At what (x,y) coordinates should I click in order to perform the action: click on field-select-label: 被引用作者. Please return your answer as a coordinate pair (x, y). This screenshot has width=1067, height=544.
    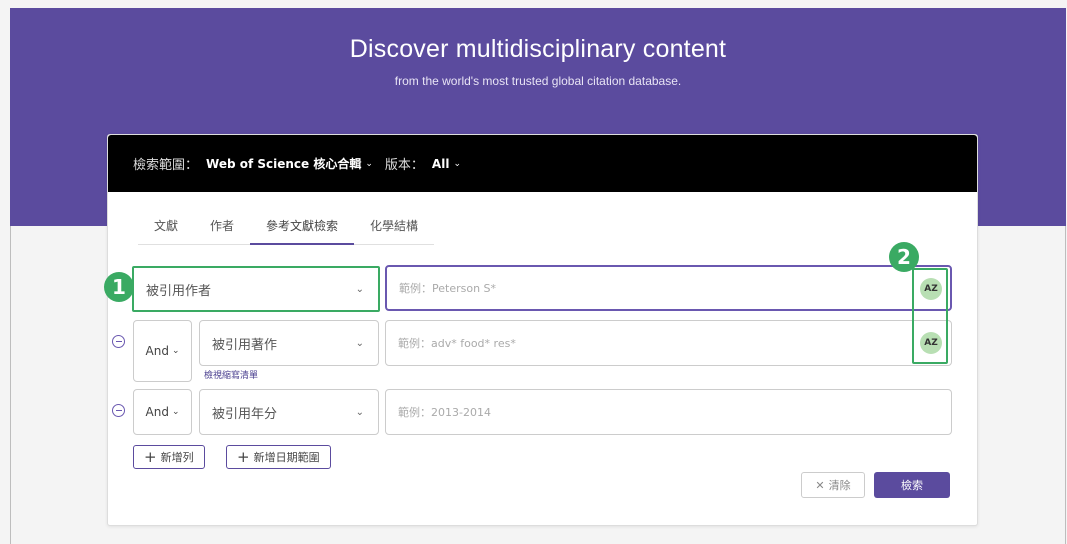
    Looking at the image, I should click on (179, 291).